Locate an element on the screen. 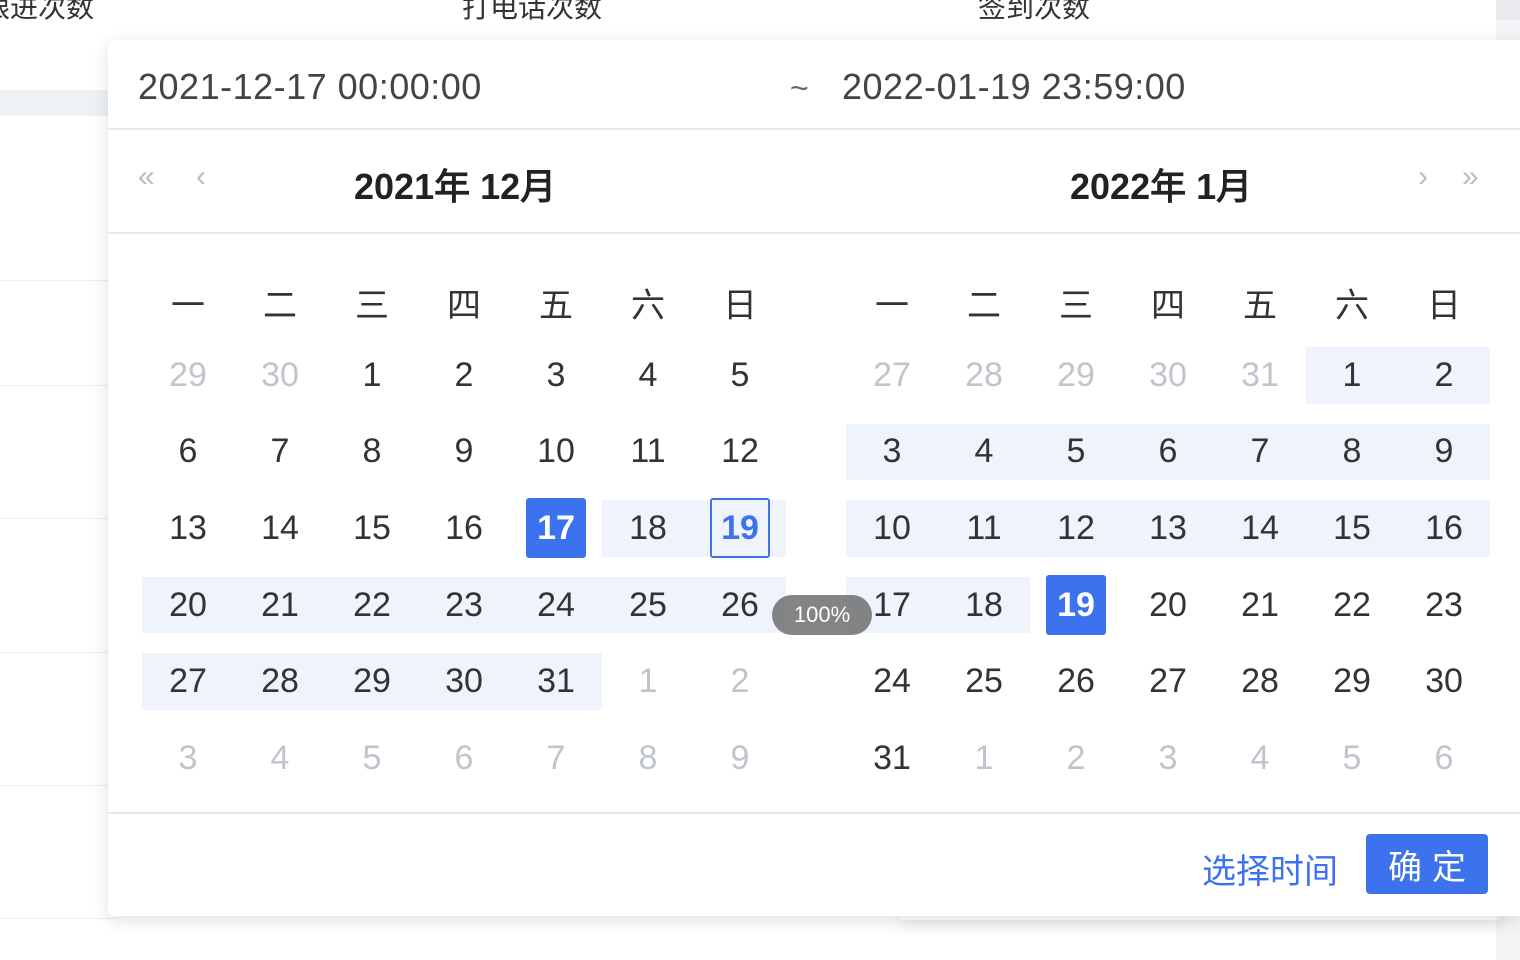 Image resolution: width=1520 pixels, height=960 pixels. pick-time-link: 选择时间 is located at coordinates (1270, 868).